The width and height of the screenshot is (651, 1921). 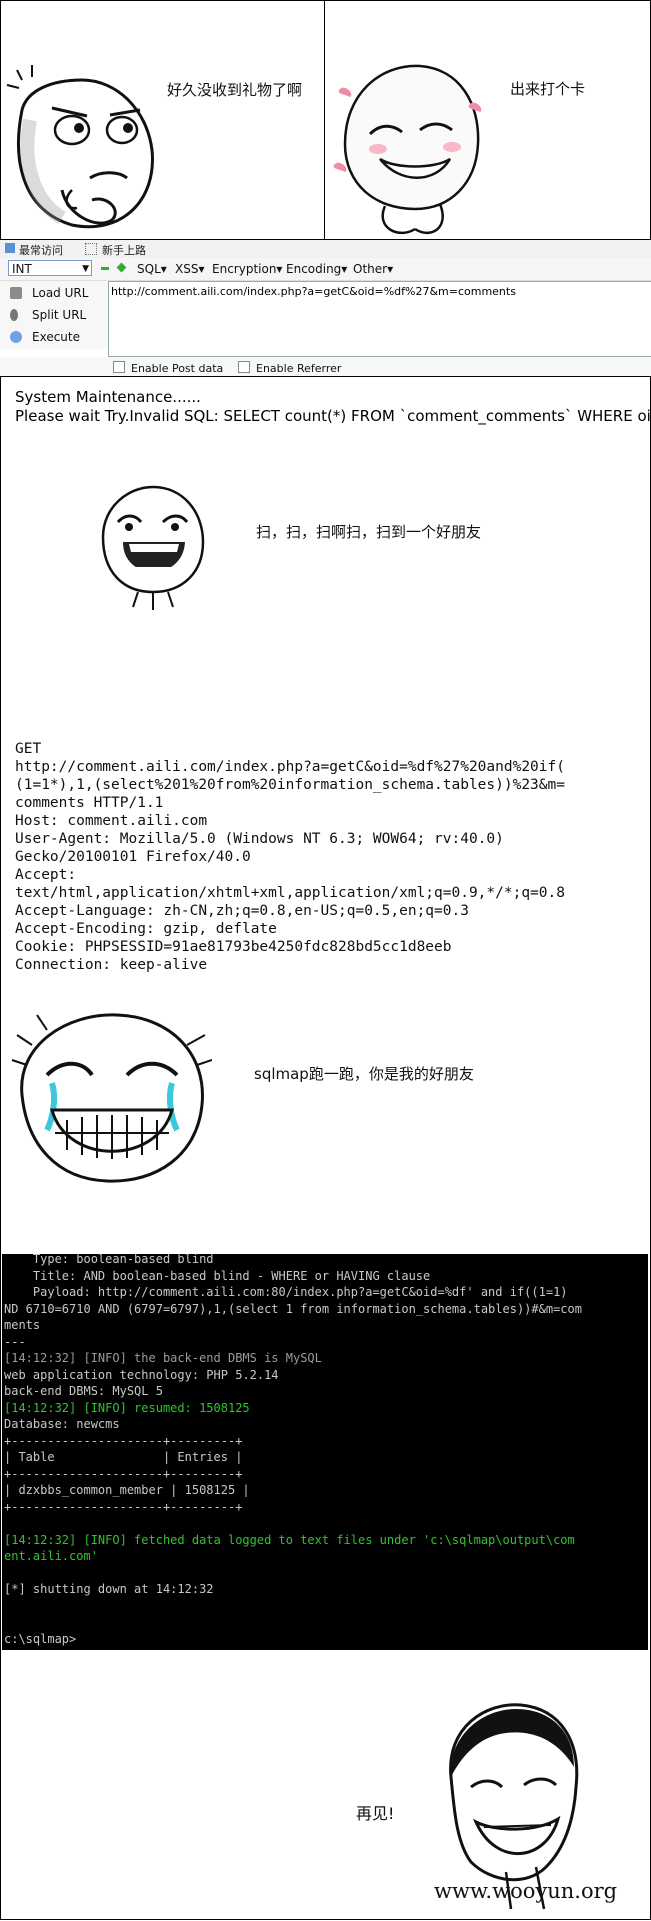 I want to click on menu-other: Other▾, so click(x=373, y=269).